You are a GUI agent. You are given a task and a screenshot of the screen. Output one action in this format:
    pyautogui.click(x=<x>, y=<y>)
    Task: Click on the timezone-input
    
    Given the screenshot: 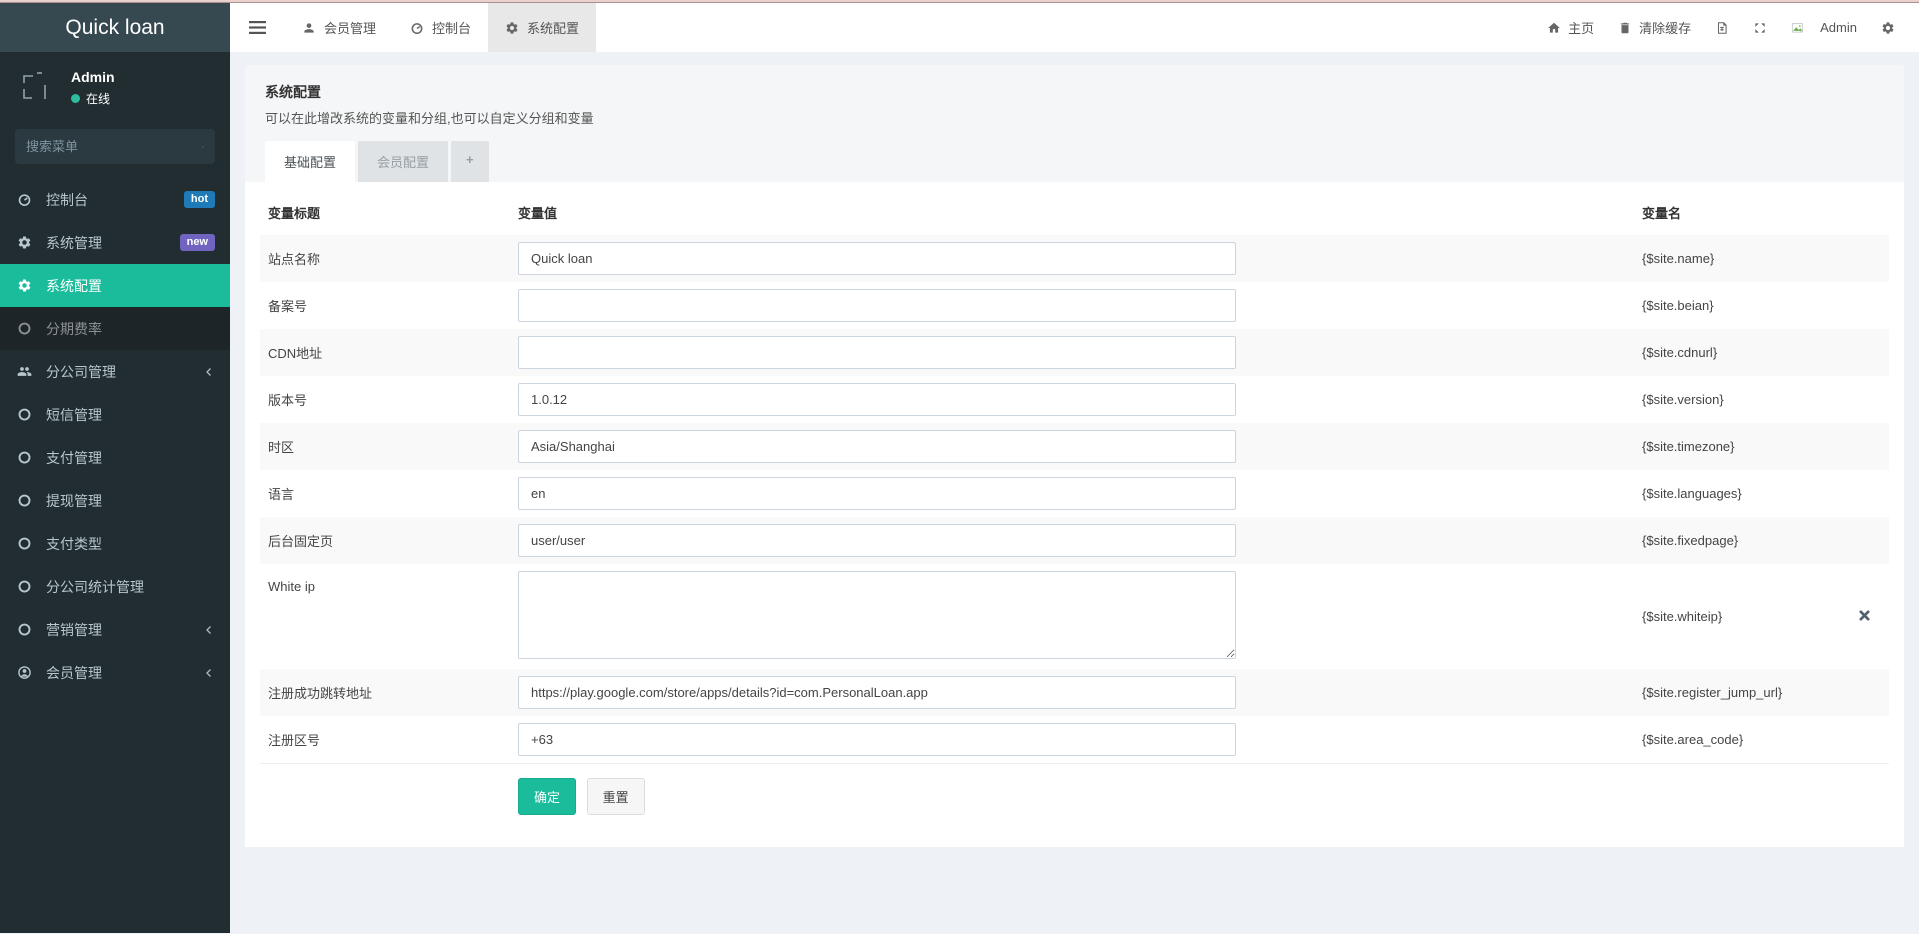 What is the action you would take?
    pyautogui.click(x=877, y=446)
    